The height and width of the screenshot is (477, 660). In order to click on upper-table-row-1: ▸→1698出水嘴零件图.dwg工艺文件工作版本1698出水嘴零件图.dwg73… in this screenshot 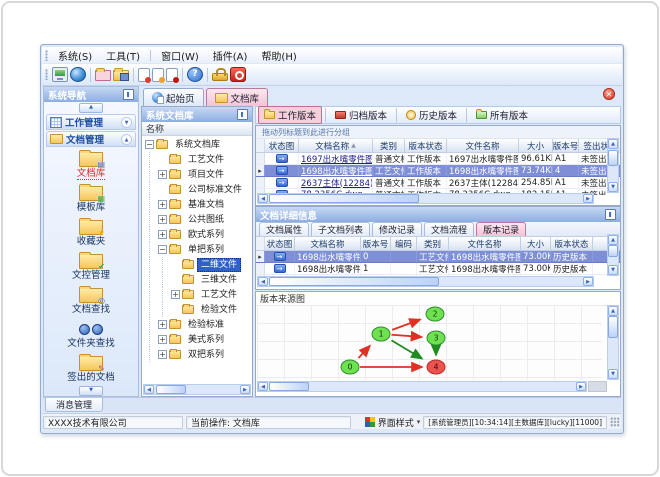, I will do `click(438, 171)`.